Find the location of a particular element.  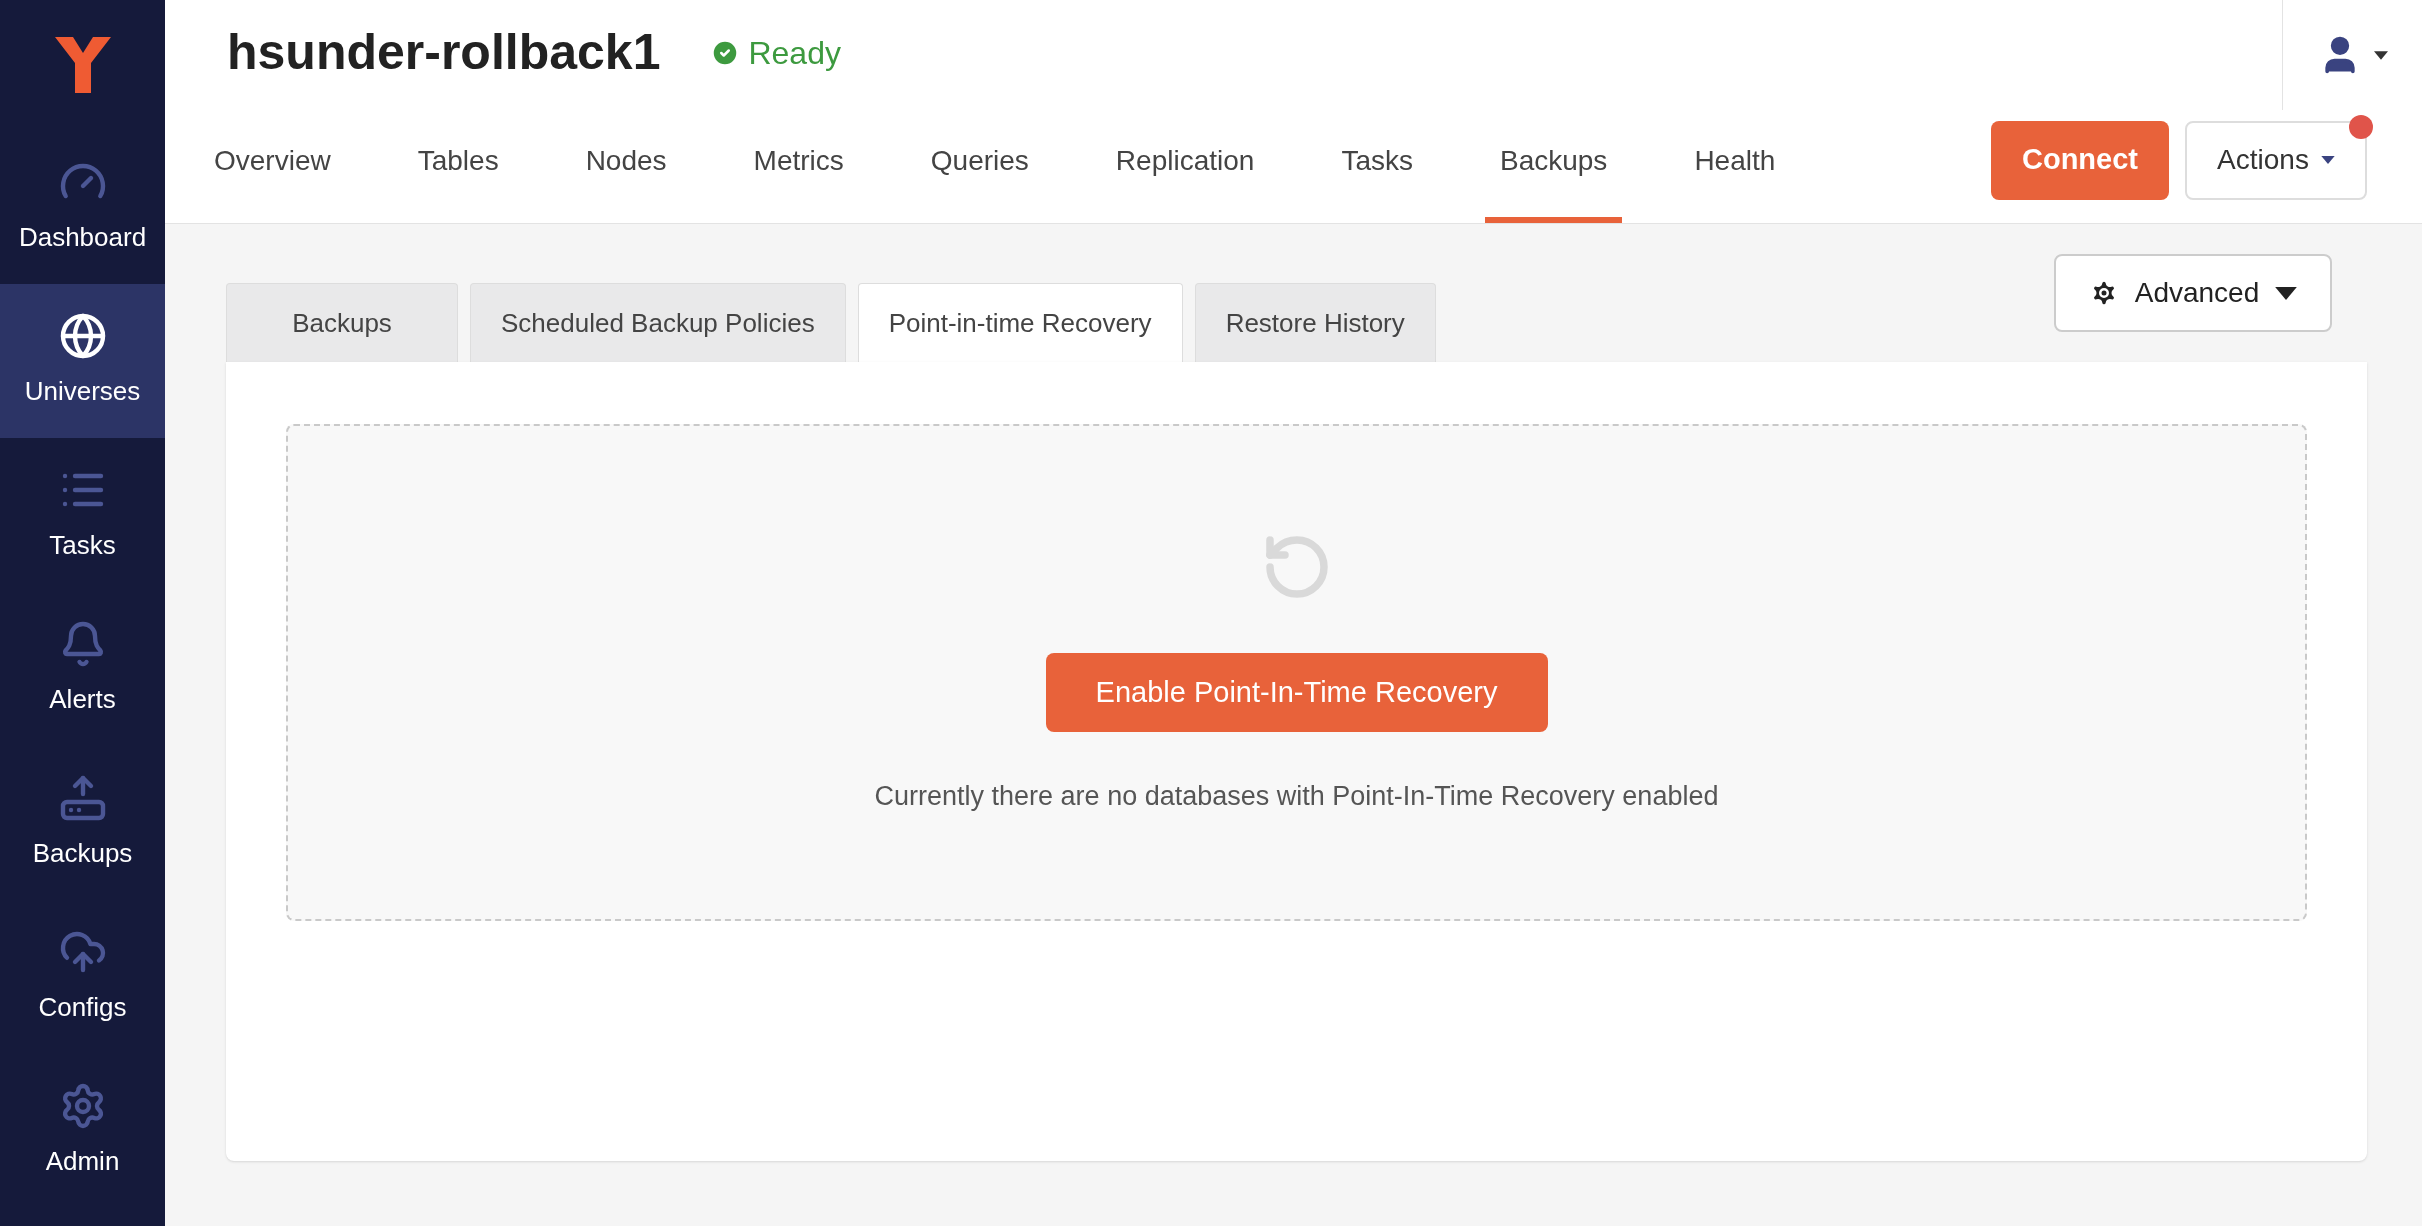

nav-tab: Health is located at coordinates (1735, 164).